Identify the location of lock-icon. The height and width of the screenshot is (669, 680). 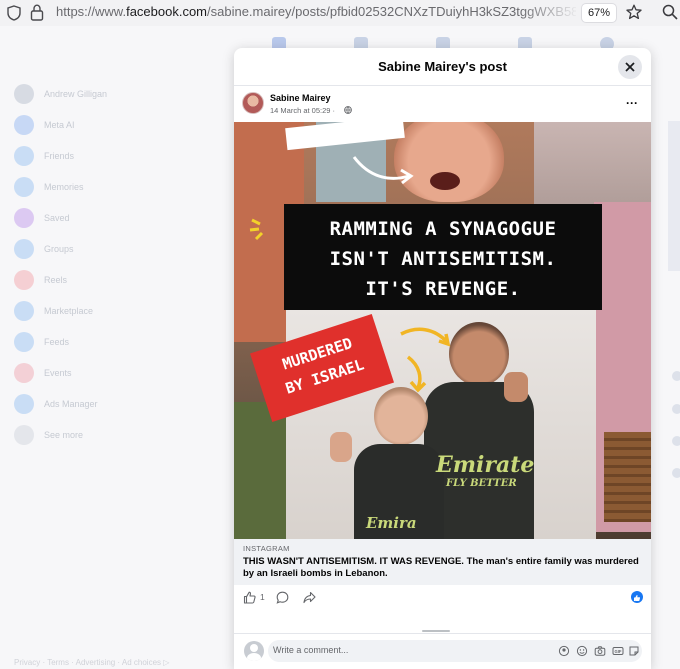
(37, 12).